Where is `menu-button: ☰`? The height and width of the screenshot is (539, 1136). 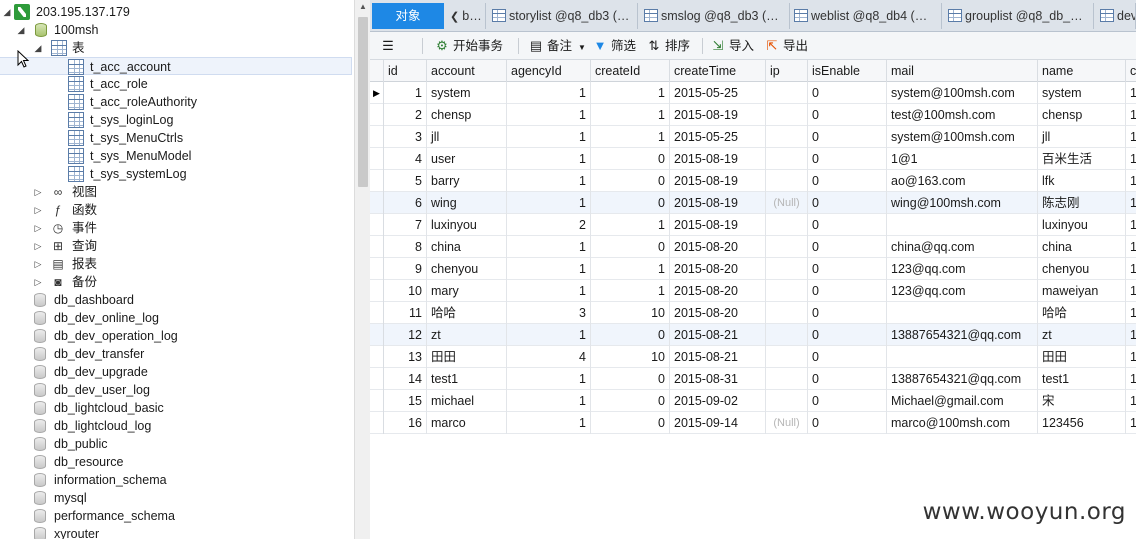 menu-button: ☰ is located at coordinates (389, 46).